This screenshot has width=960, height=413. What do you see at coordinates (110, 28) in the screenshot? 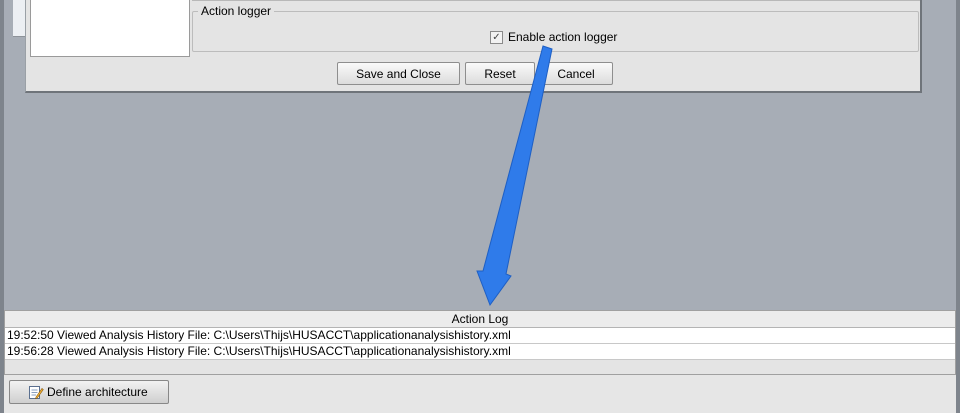
I see `settings-tree-panel` at bounding box center [110, 28].